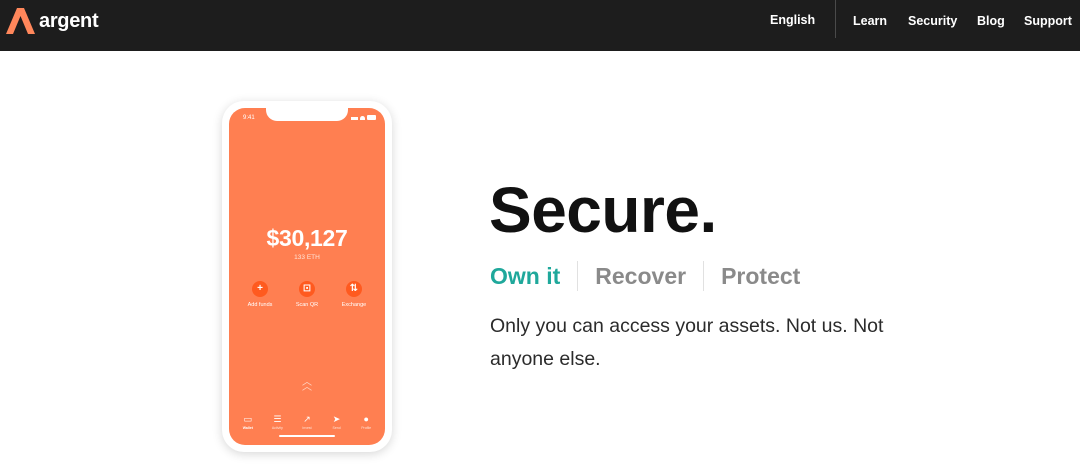 This screenshot has width=1080, height=476. What do you see at coordinates (336, 428) in the screenshot?
I see `phone-tab-label: Send` at bounding box center [336, 428].